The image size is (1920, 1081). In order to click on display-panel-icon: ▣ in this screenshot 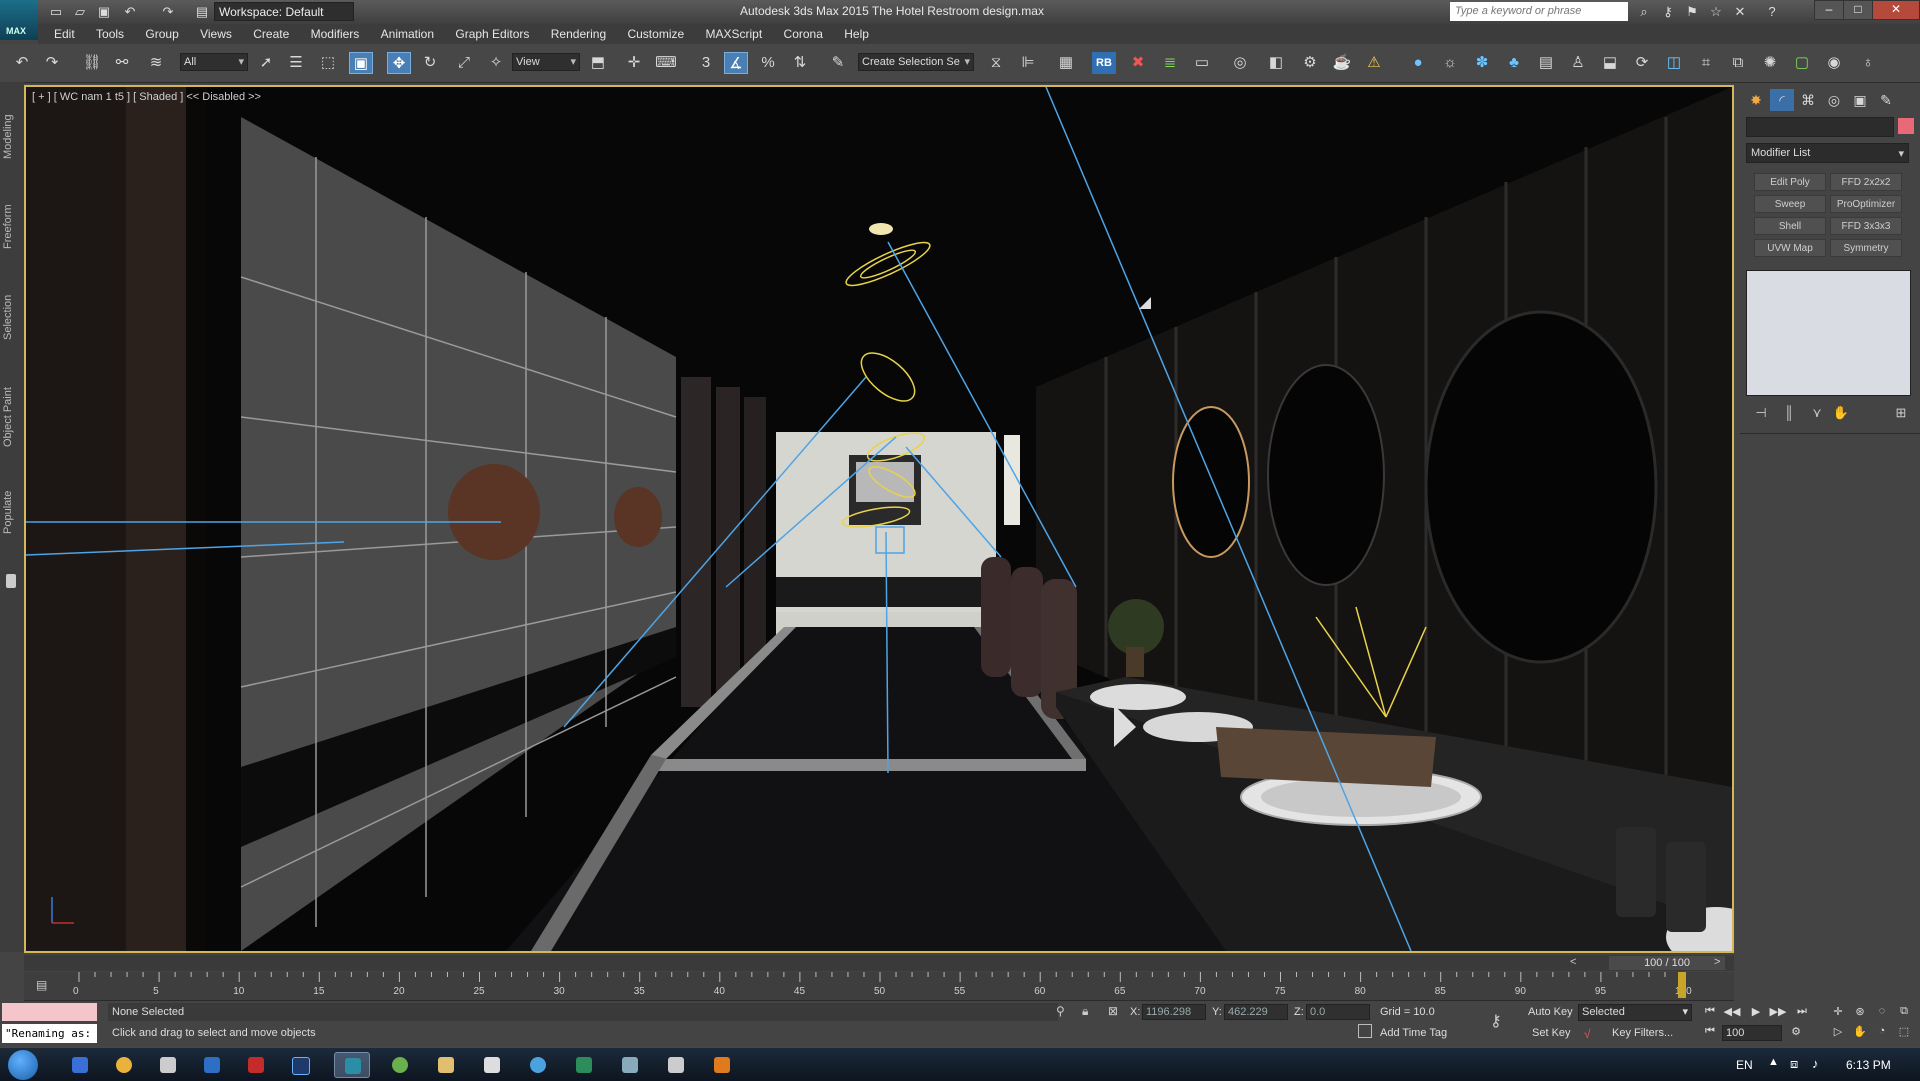, I will do `click(1860, 100)`.